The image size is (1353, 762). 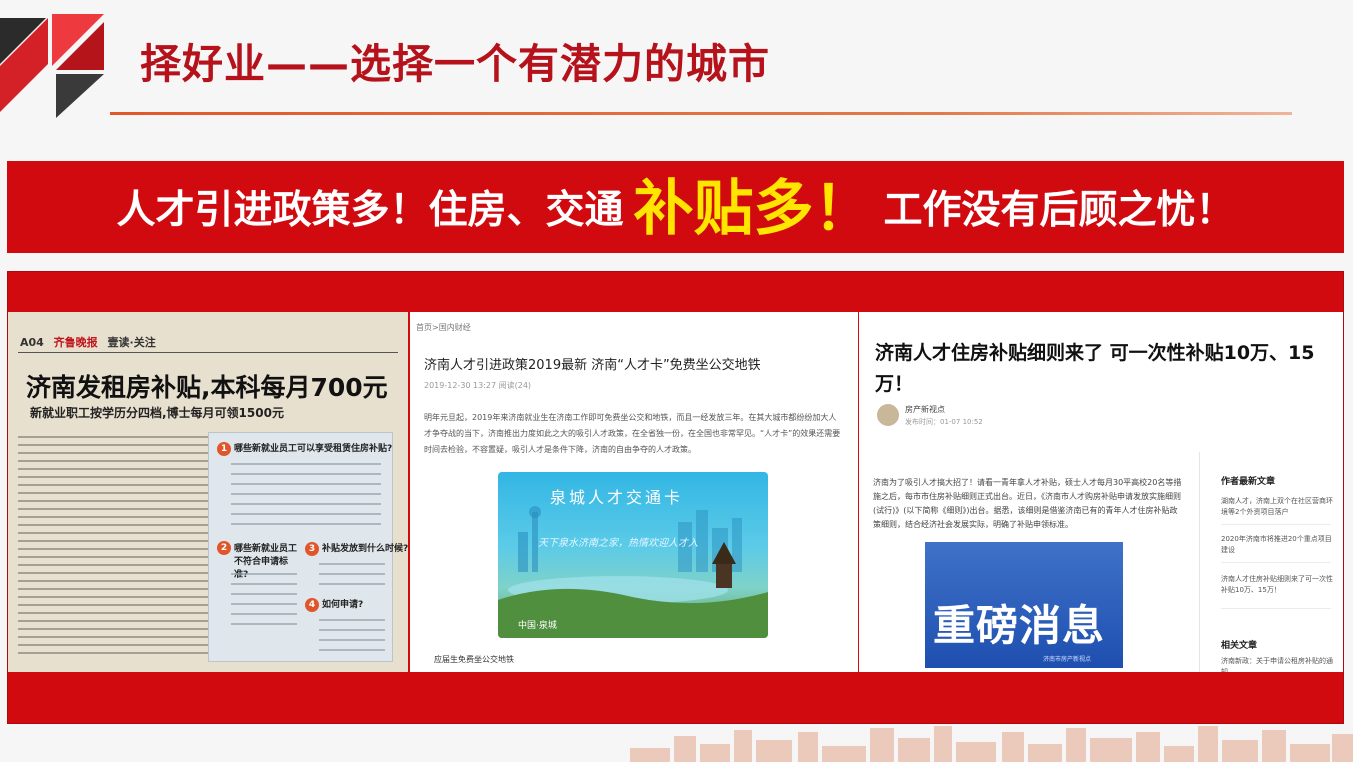 I want to click on masthead-rule, so click(x=208, y=352).